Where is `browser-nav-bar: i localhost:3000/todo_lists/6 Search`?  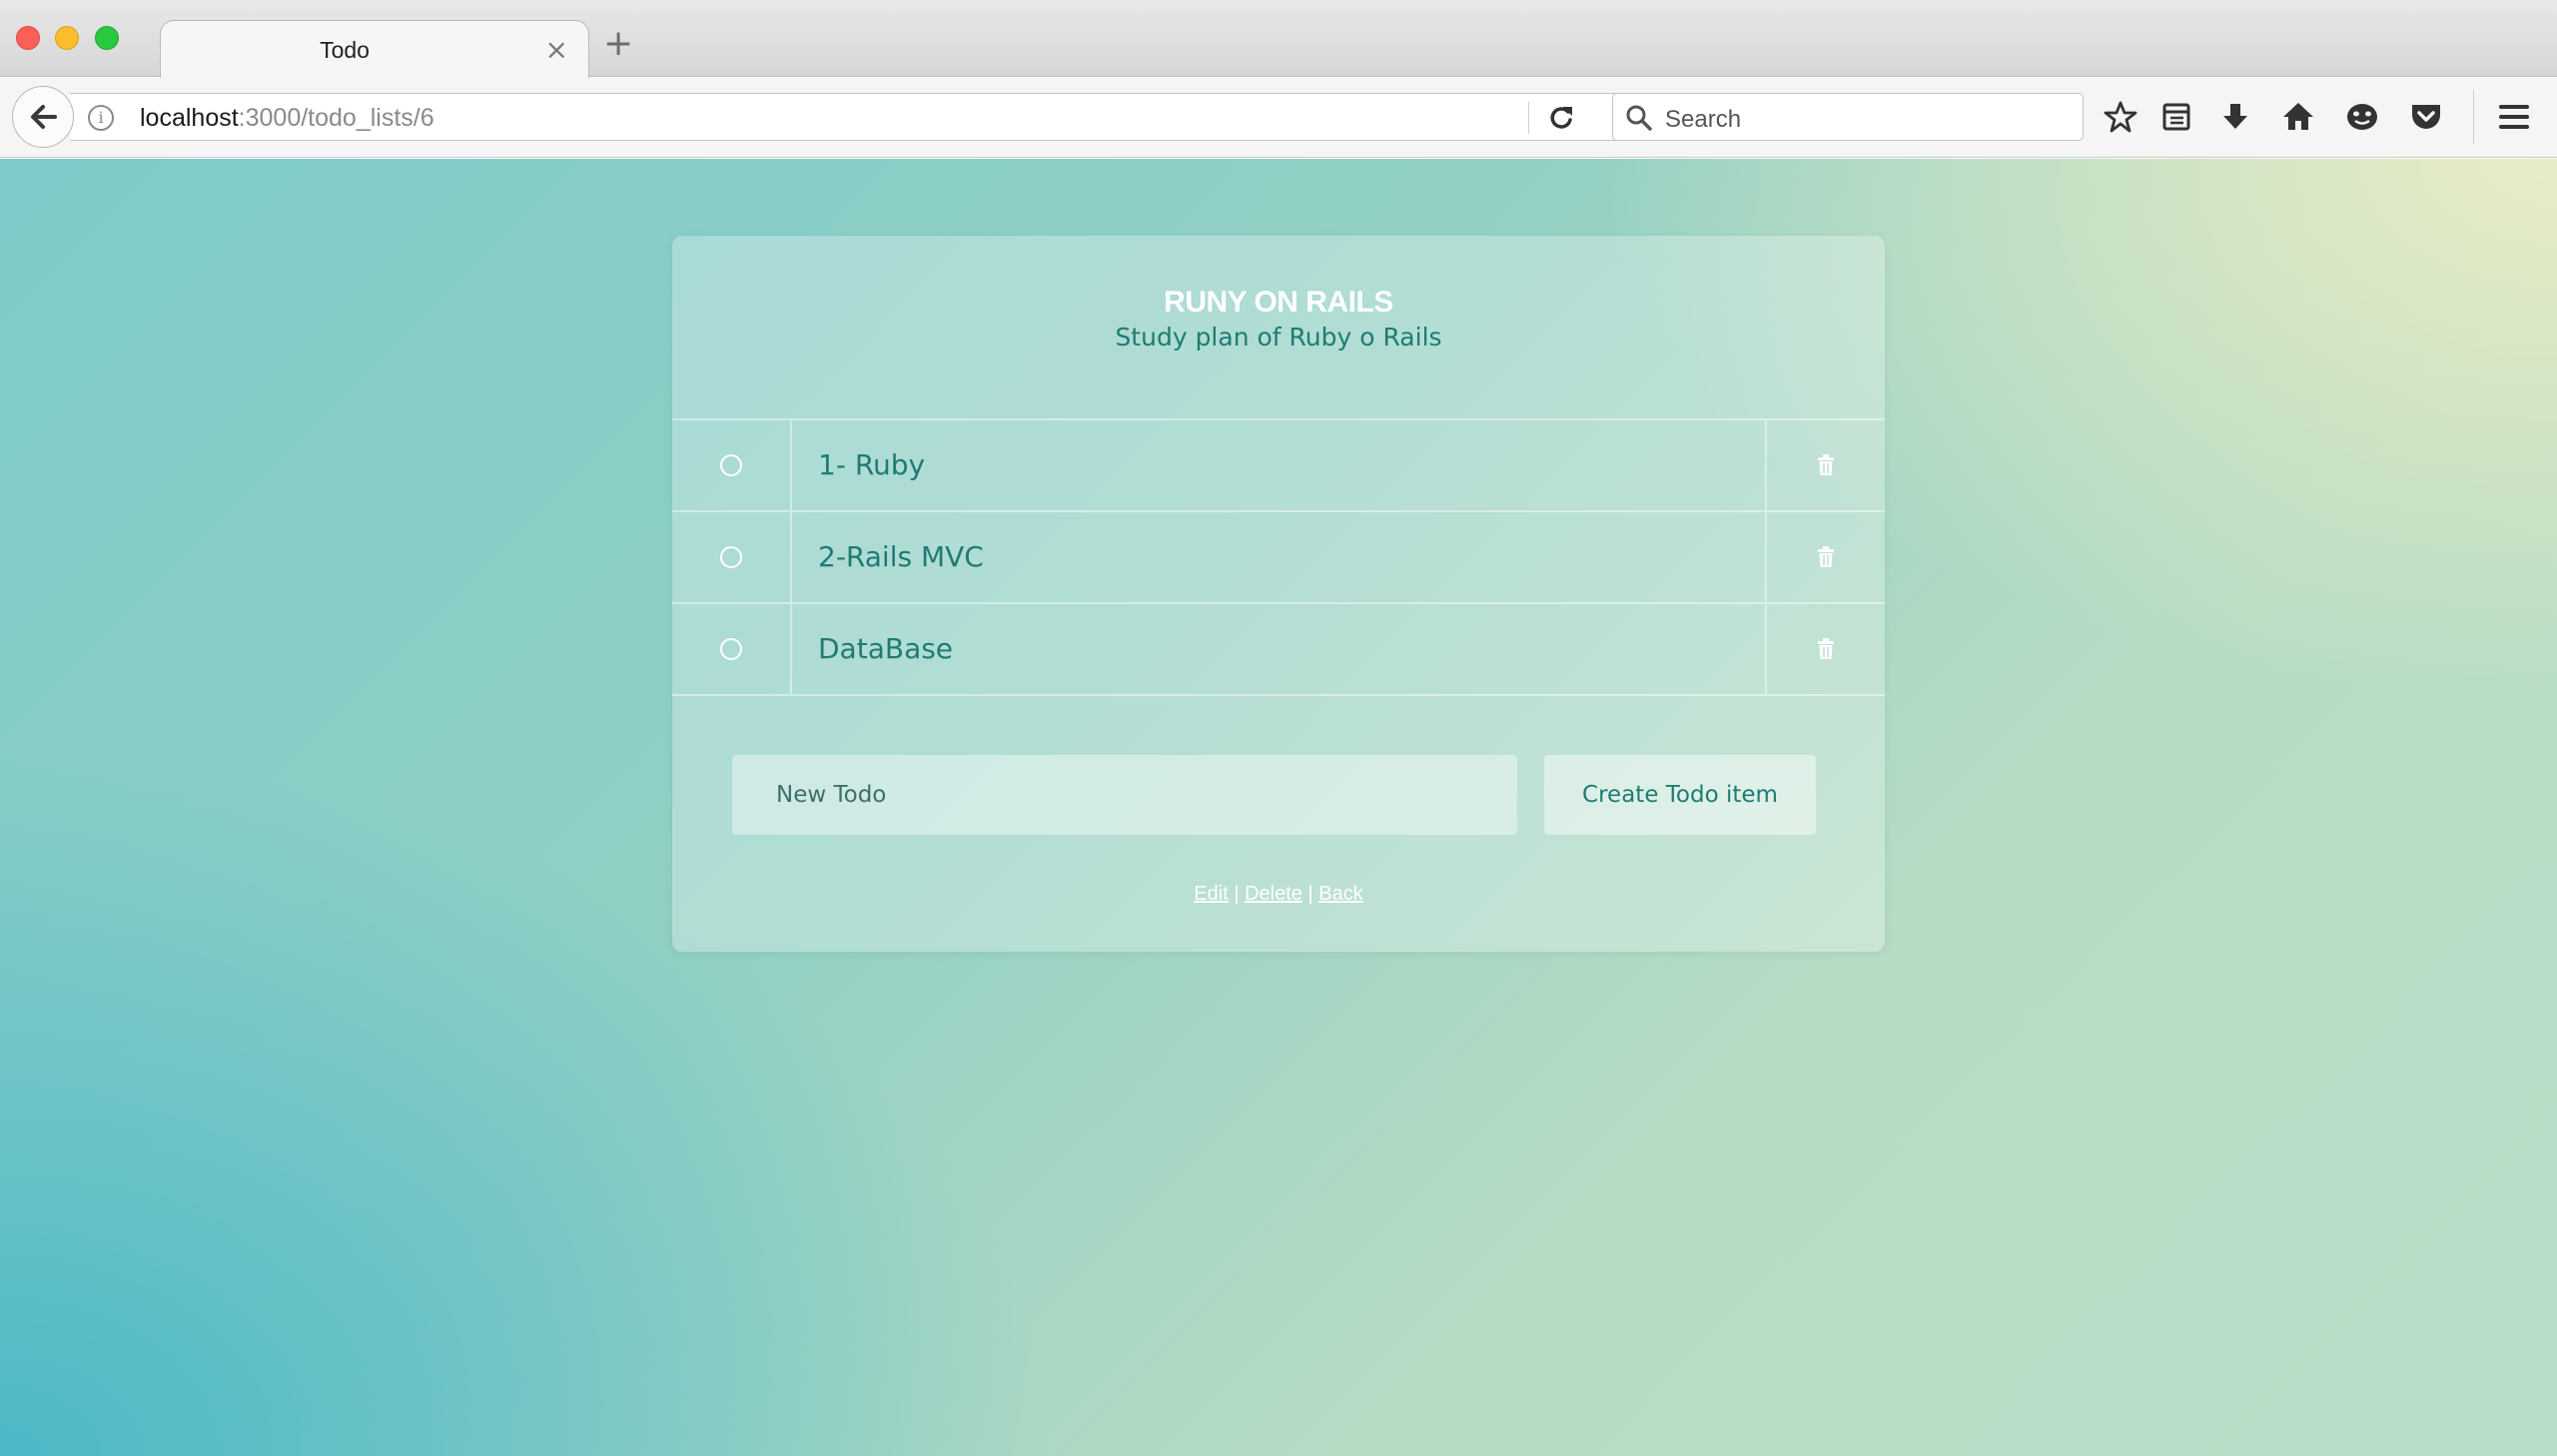 browser-nav-bar: i localhost:3000/todo_lists/6 Search is located at coordinates (1278, 118).